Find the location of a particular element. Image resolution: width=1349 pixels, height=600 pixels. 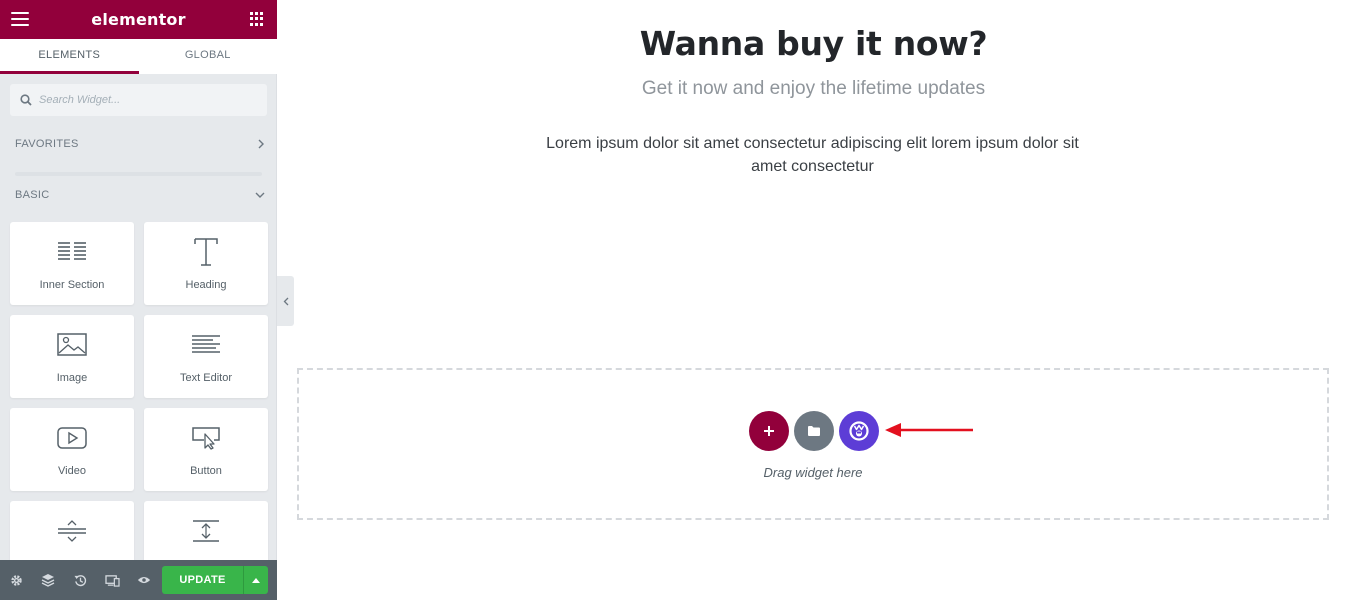

widget-label: Video is located at coordinates (72, 471).